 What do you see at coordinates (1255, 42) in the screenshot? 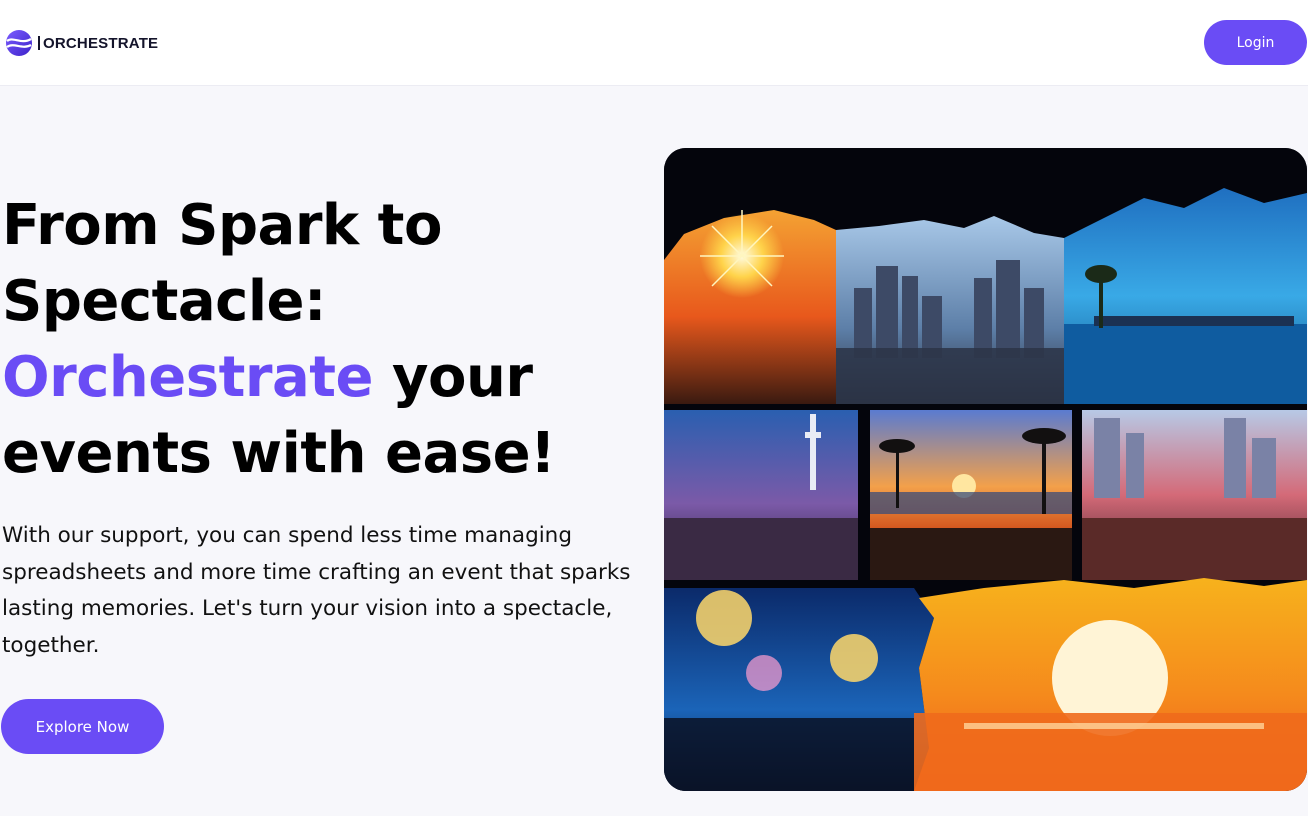
I see `login-button: Login` at bounding box center [1255, 42].